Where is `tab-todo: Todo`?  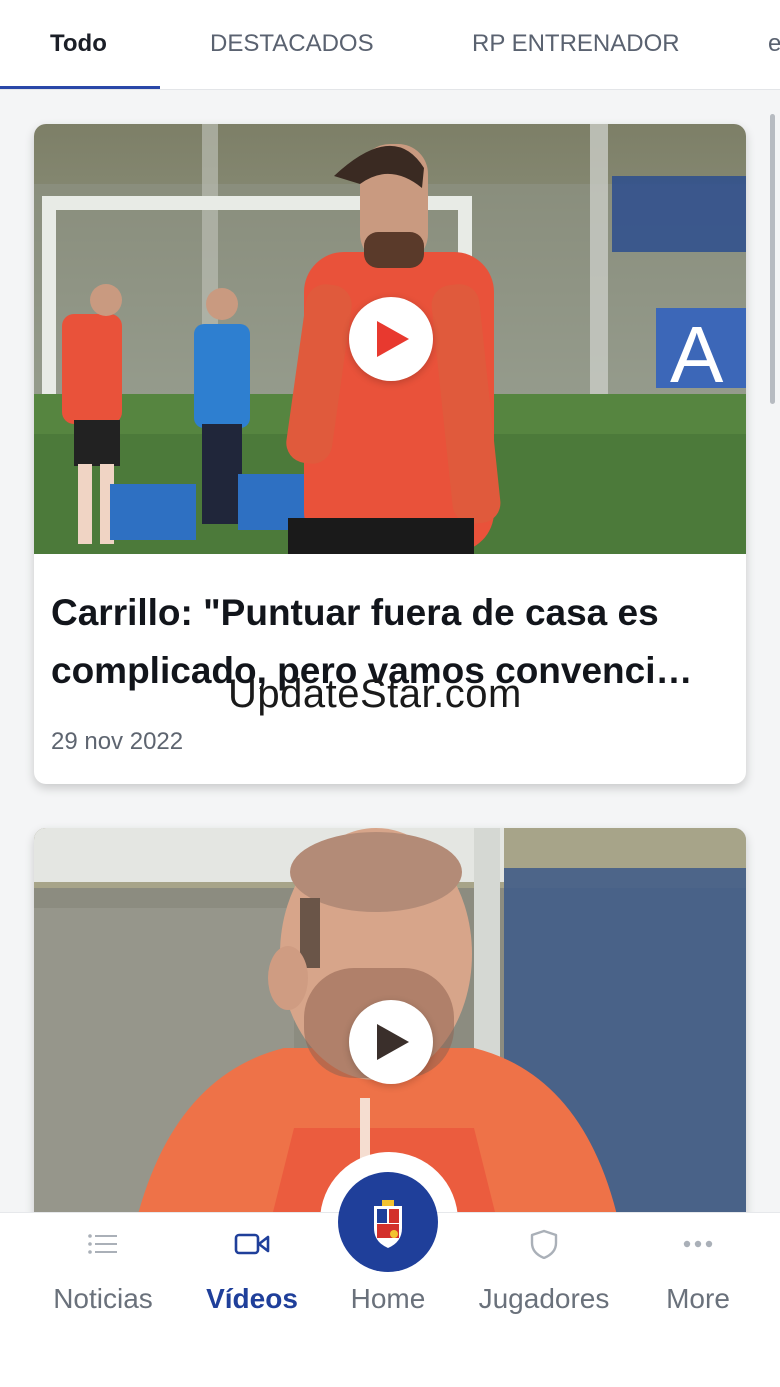 tab-todo: Todo is located at coordinates (78, 44).